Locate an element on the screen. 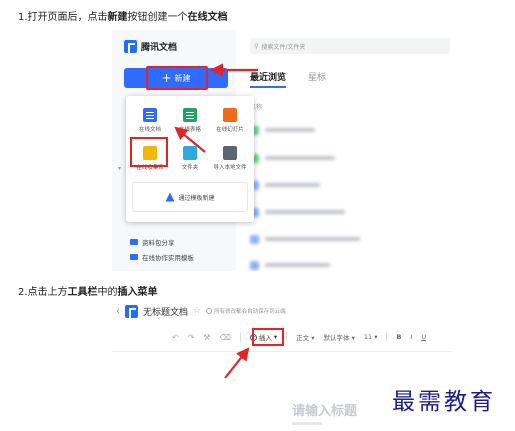 The image size is (515, 431). sheet-icon is located at coordinates (190, 115).